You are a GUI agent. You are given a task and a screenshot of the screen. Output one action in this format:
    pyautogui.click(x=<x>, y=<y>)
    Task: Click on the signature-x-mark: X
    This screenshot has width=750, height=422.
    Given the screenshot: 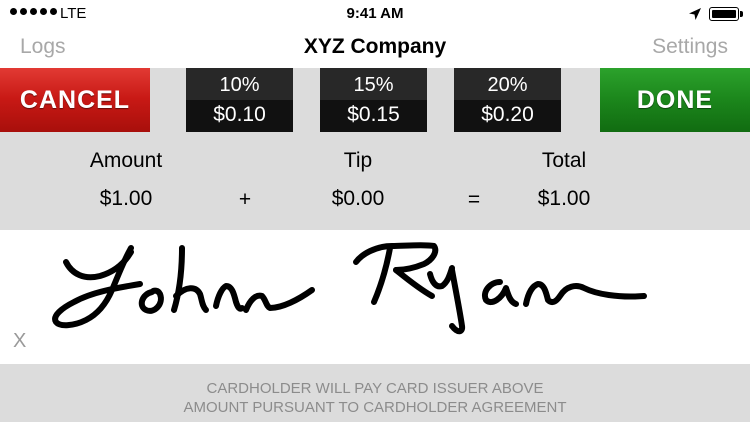 What is the action you would take?
    pyautogui.click(x=20, y=341)
    